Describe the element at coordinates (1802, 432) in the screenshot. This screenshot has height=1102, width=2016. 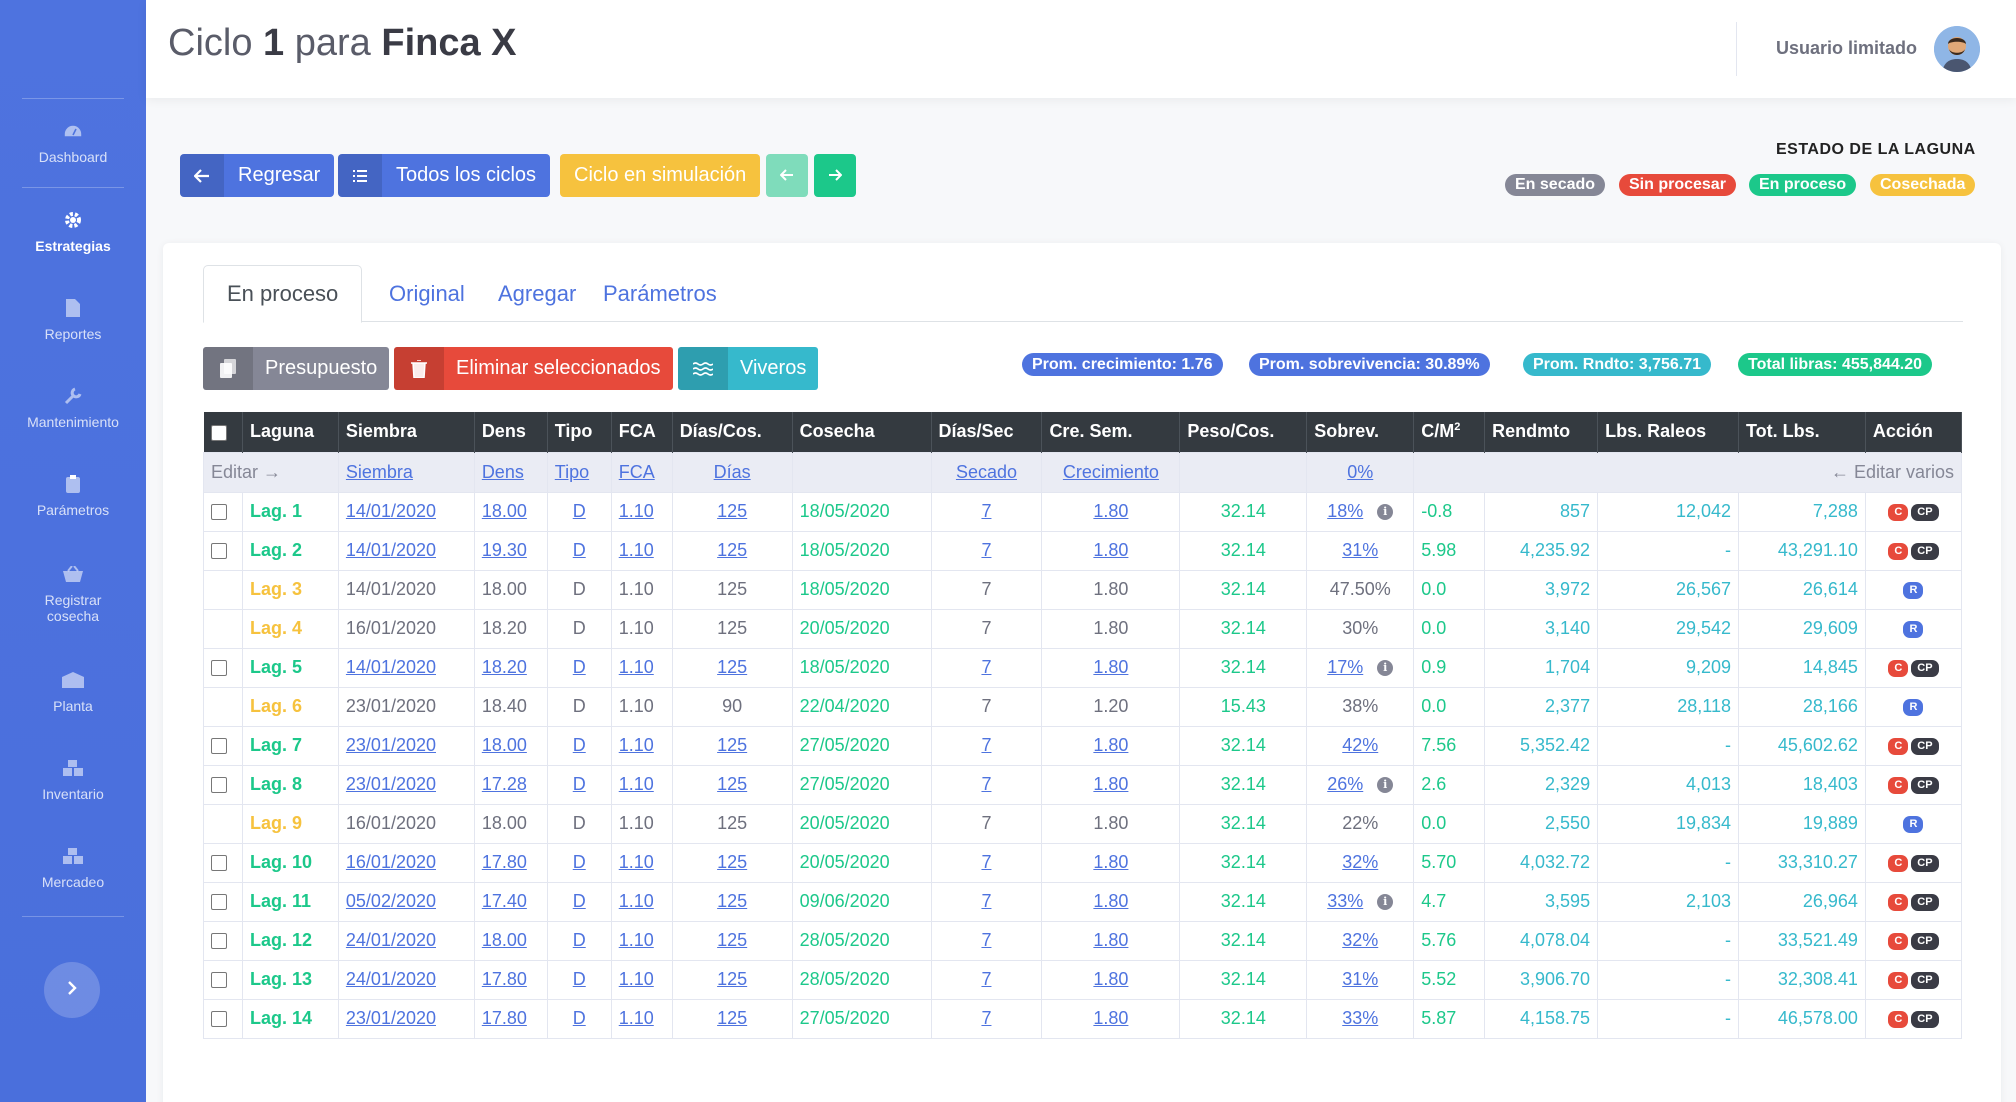
I see `column-header: Tot. Lbs.` at that location.